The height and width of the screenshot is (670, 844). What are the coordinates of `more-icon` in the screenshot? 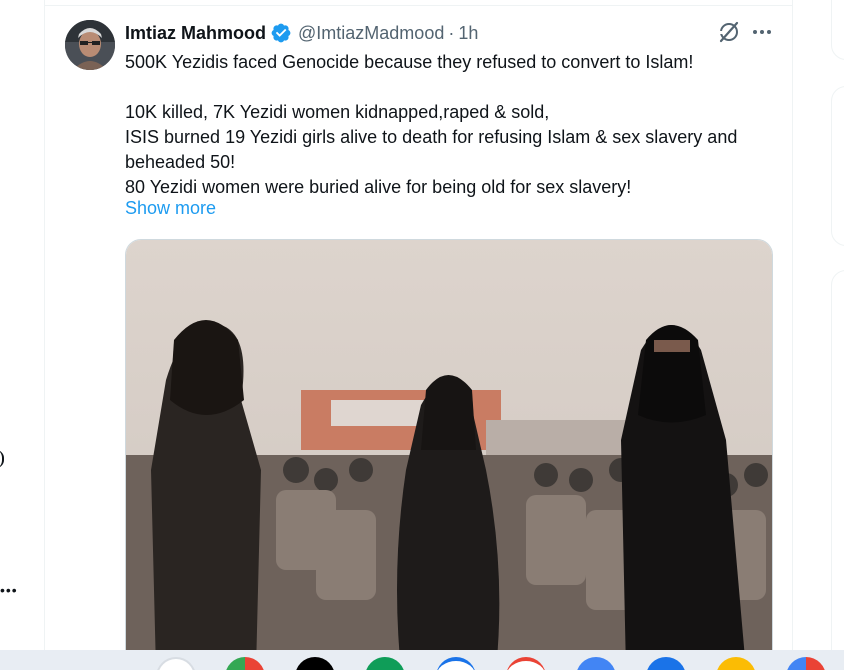 It's located at (762, 32).